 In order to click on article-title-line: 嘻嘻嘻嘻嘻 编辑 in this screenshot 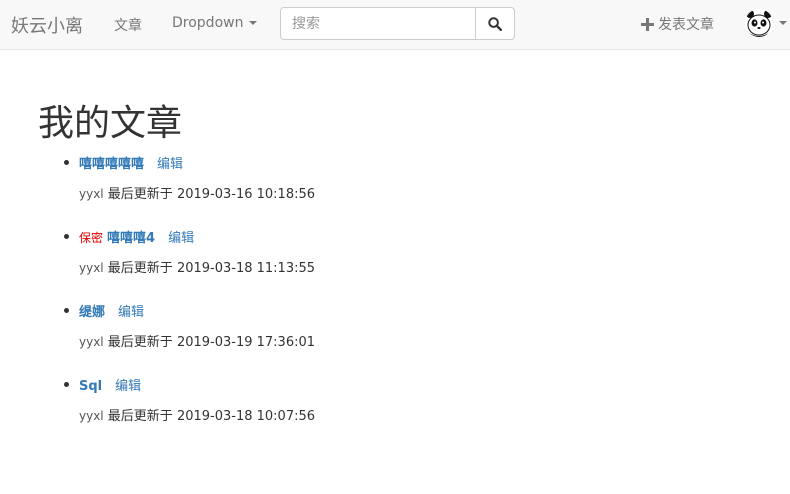, I will do `click(131, 162)`.